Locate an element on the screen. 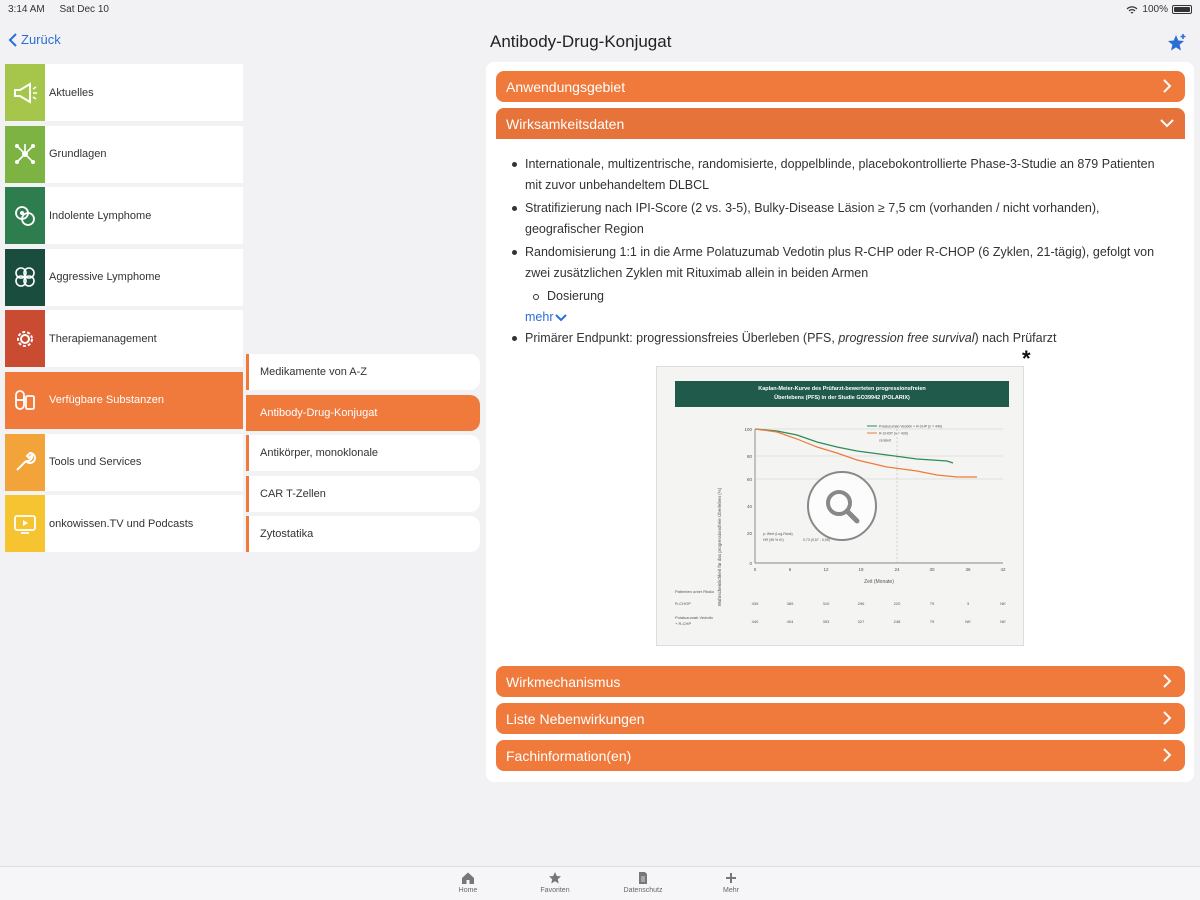  menu-item-verfuegbare-substanzen: Verfügbare Substanzen is located at coordinates (124, 400).